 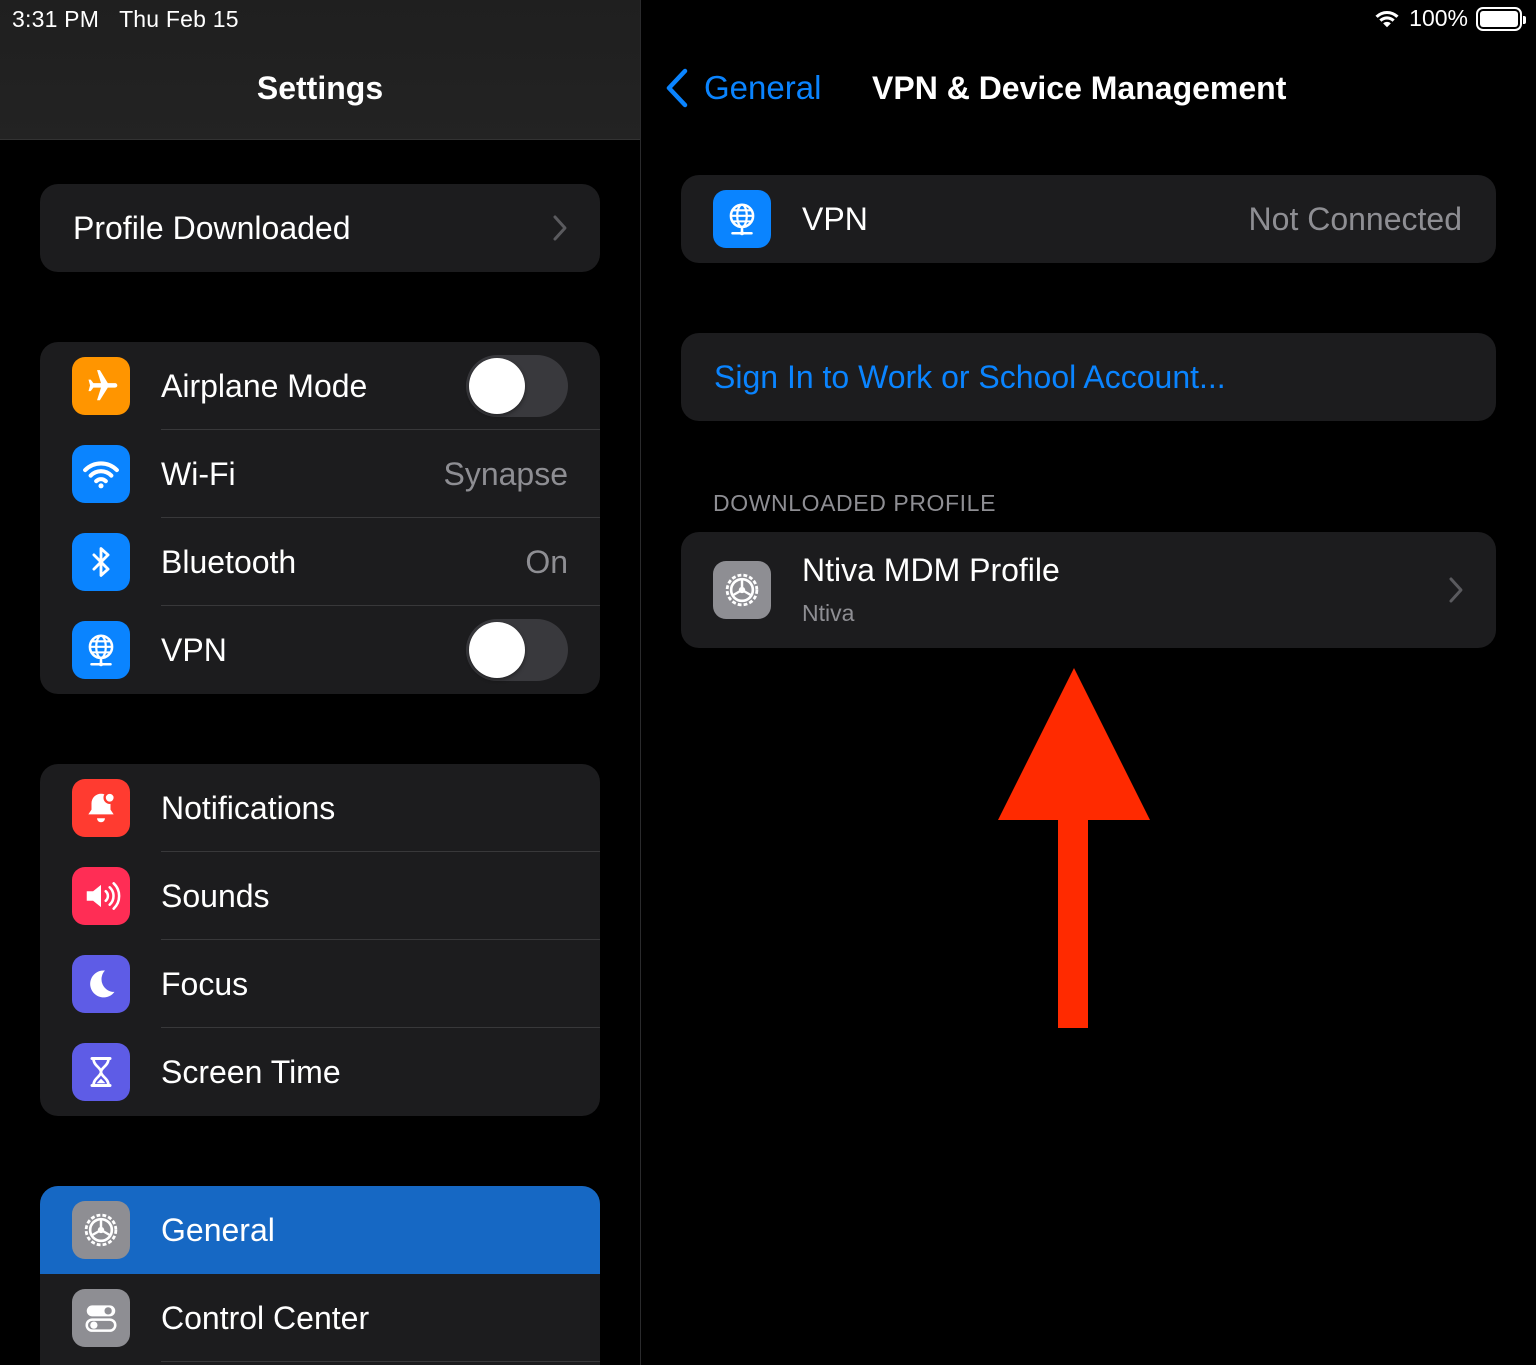 What do you see at coordinates (1355, 219) in the screenshot?
I see `vpn-status-value: Not Connected` at bounding box center [1355, 219].